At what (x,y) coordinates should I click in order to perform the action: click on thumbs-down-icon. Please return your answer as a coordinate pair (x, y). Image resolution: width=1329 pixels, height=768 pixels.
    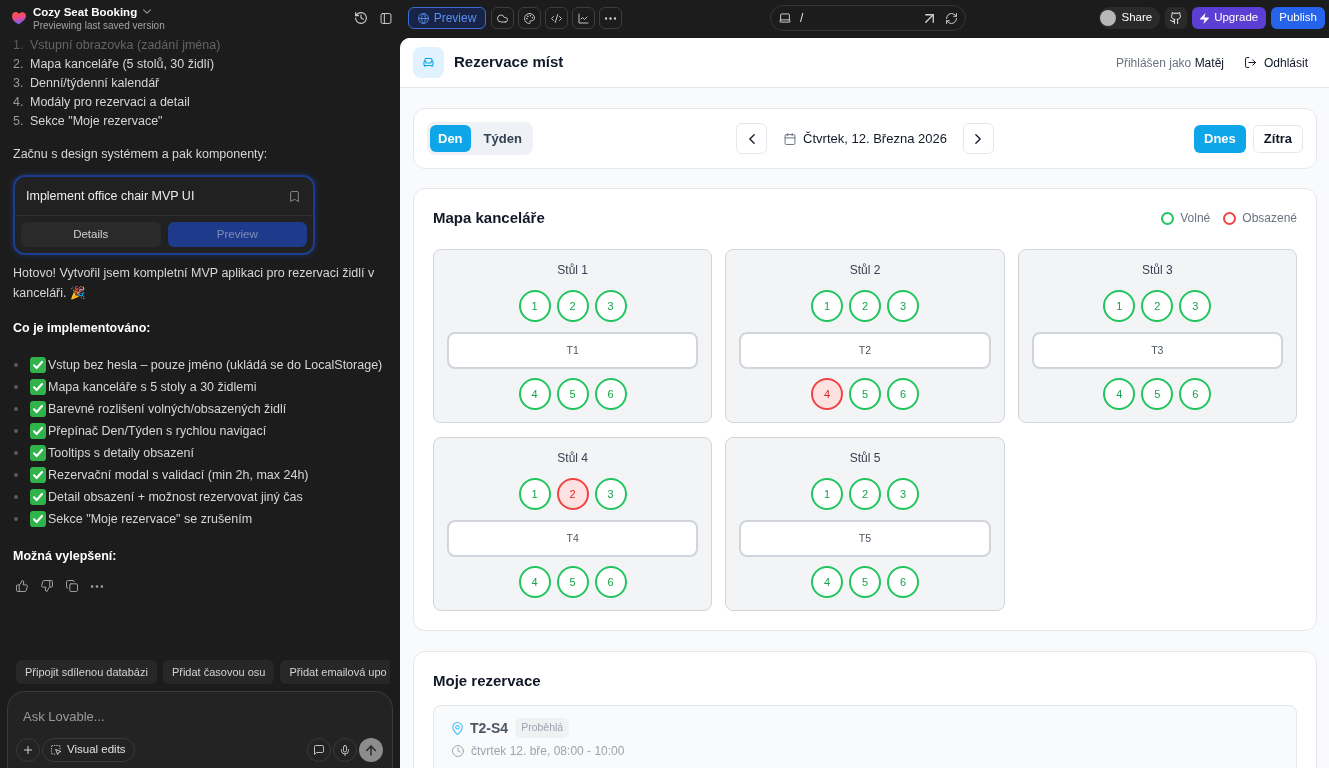
    Looking at the image, I should click on (47, 586).